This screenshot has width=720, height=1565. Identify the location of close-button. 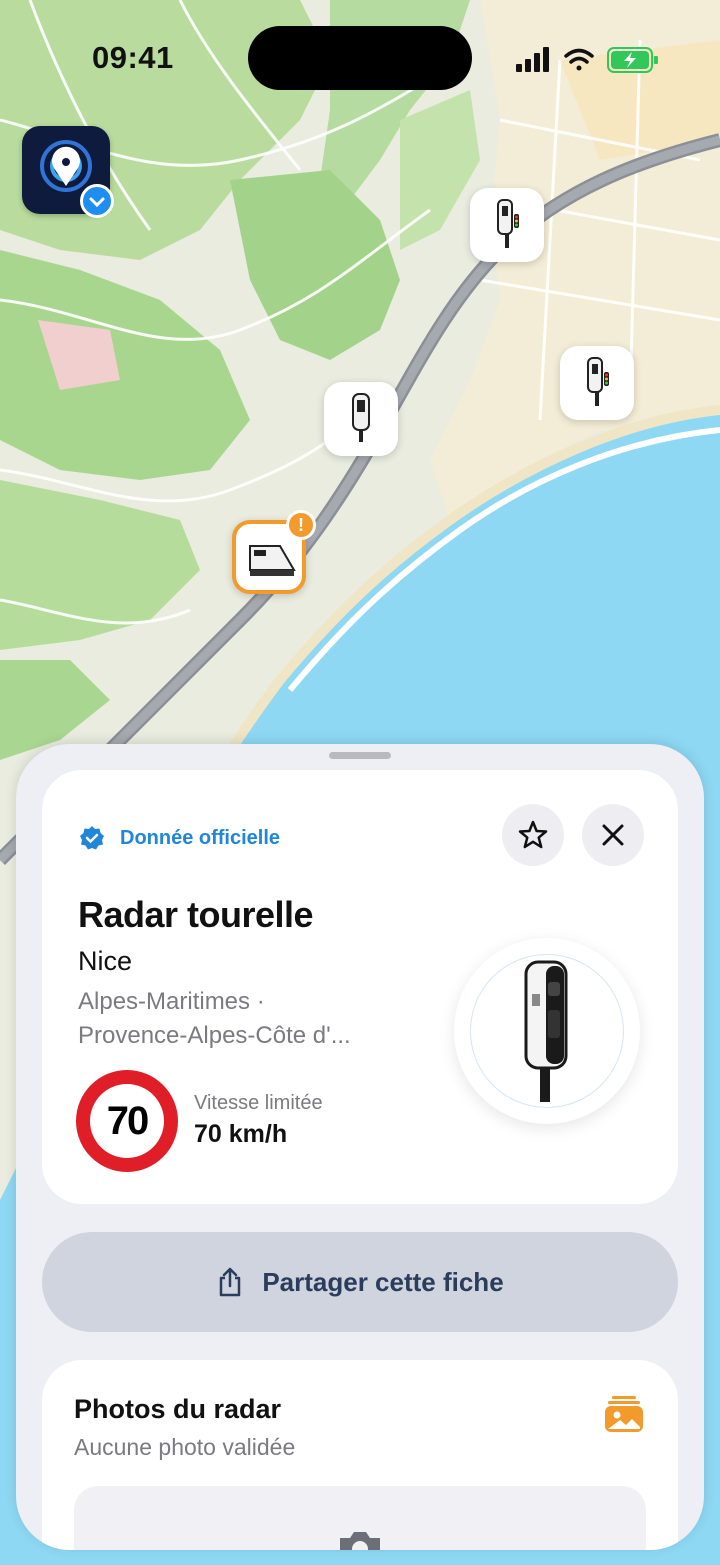
(613, 835).